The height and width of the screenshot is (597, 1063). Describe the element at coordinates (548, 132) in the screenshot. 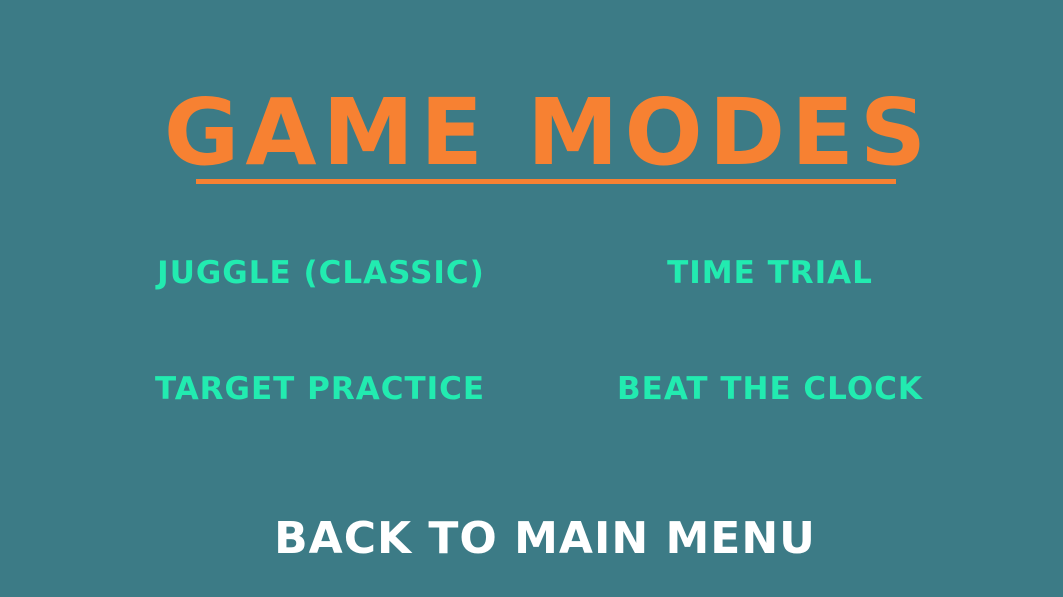

I see `page-title: GAME MODES` at that location.